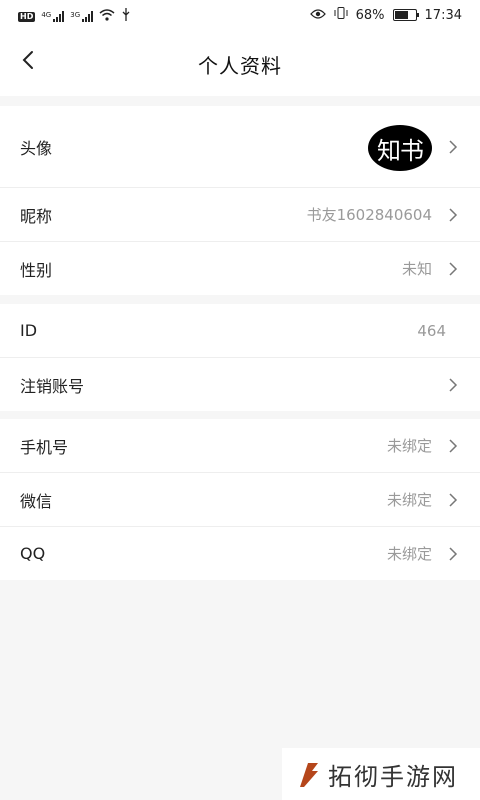 This screenshot has height=800, width=480. Describe the element at coordinates (52, 386) in the screenshot. I see `cancel-account-label: 注销账号` at that location.